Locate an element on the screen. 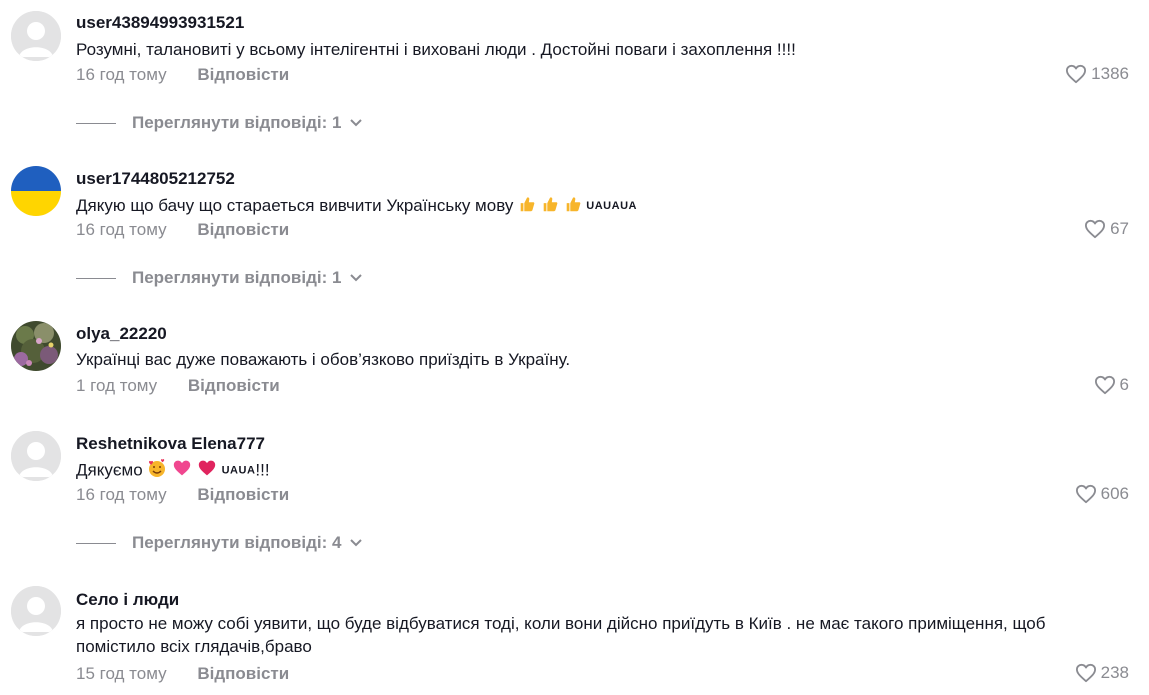 The height and width of the screenshot is (695, 1149). flowers-photo-avatar-icon is located at coordinates (36, 346).